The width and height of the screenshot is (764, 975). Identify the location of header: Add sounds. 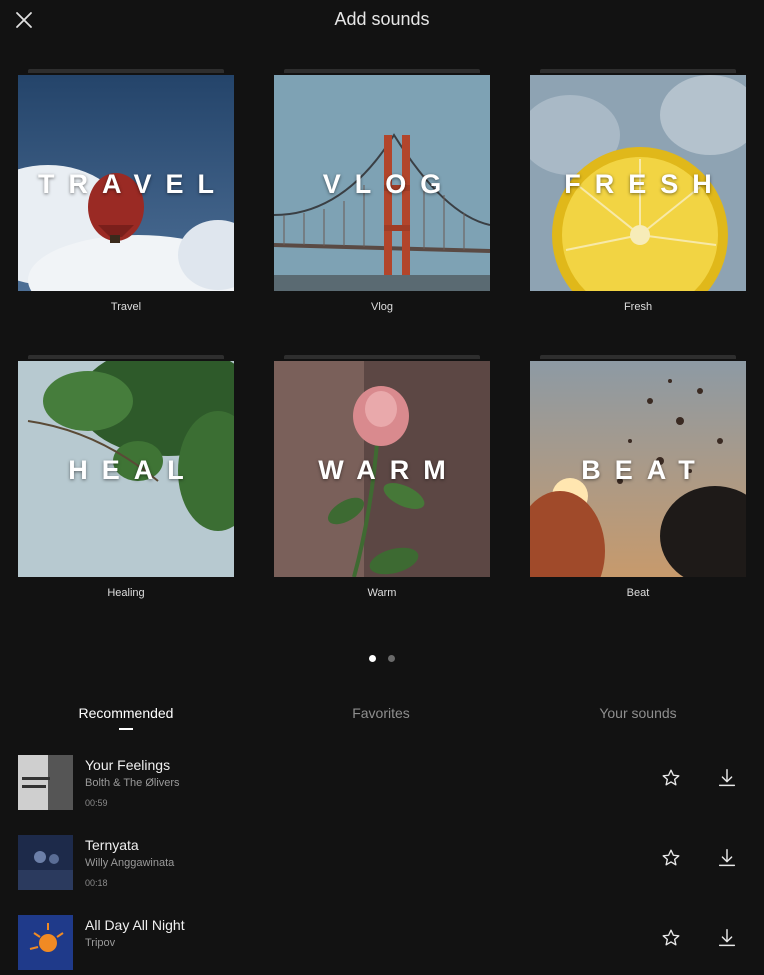
(382, 20).